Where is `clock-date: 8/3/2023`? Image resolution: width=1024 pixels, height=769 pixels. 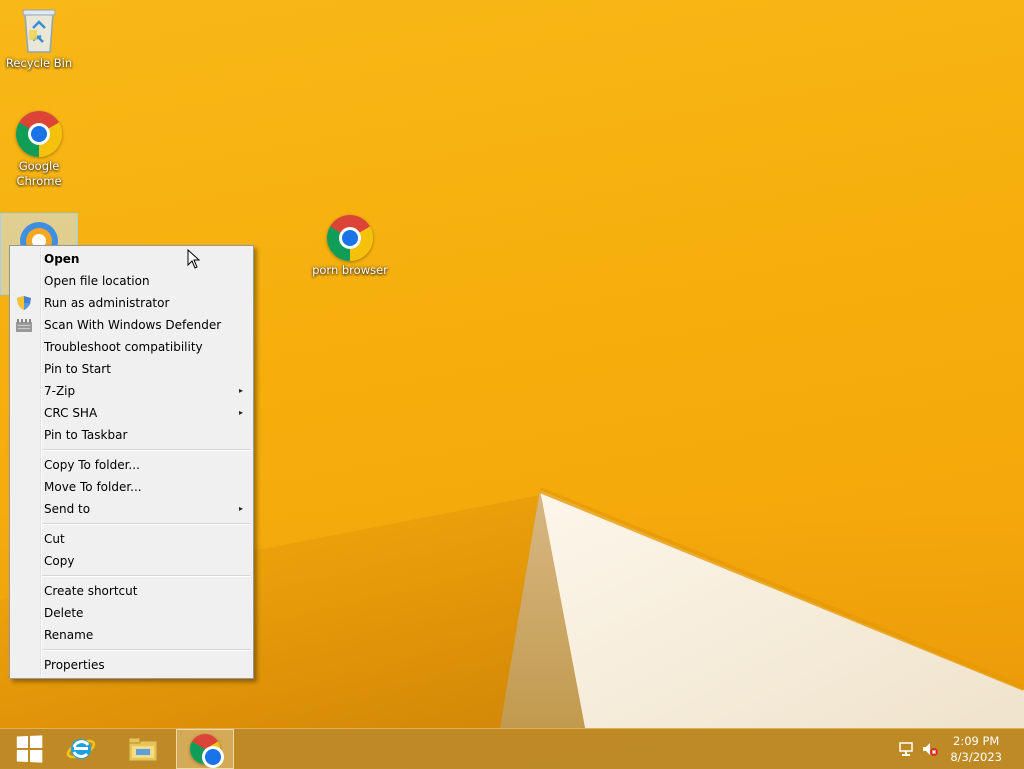 clock-date: 8/3/2023 is located at coordinates (976, 757).